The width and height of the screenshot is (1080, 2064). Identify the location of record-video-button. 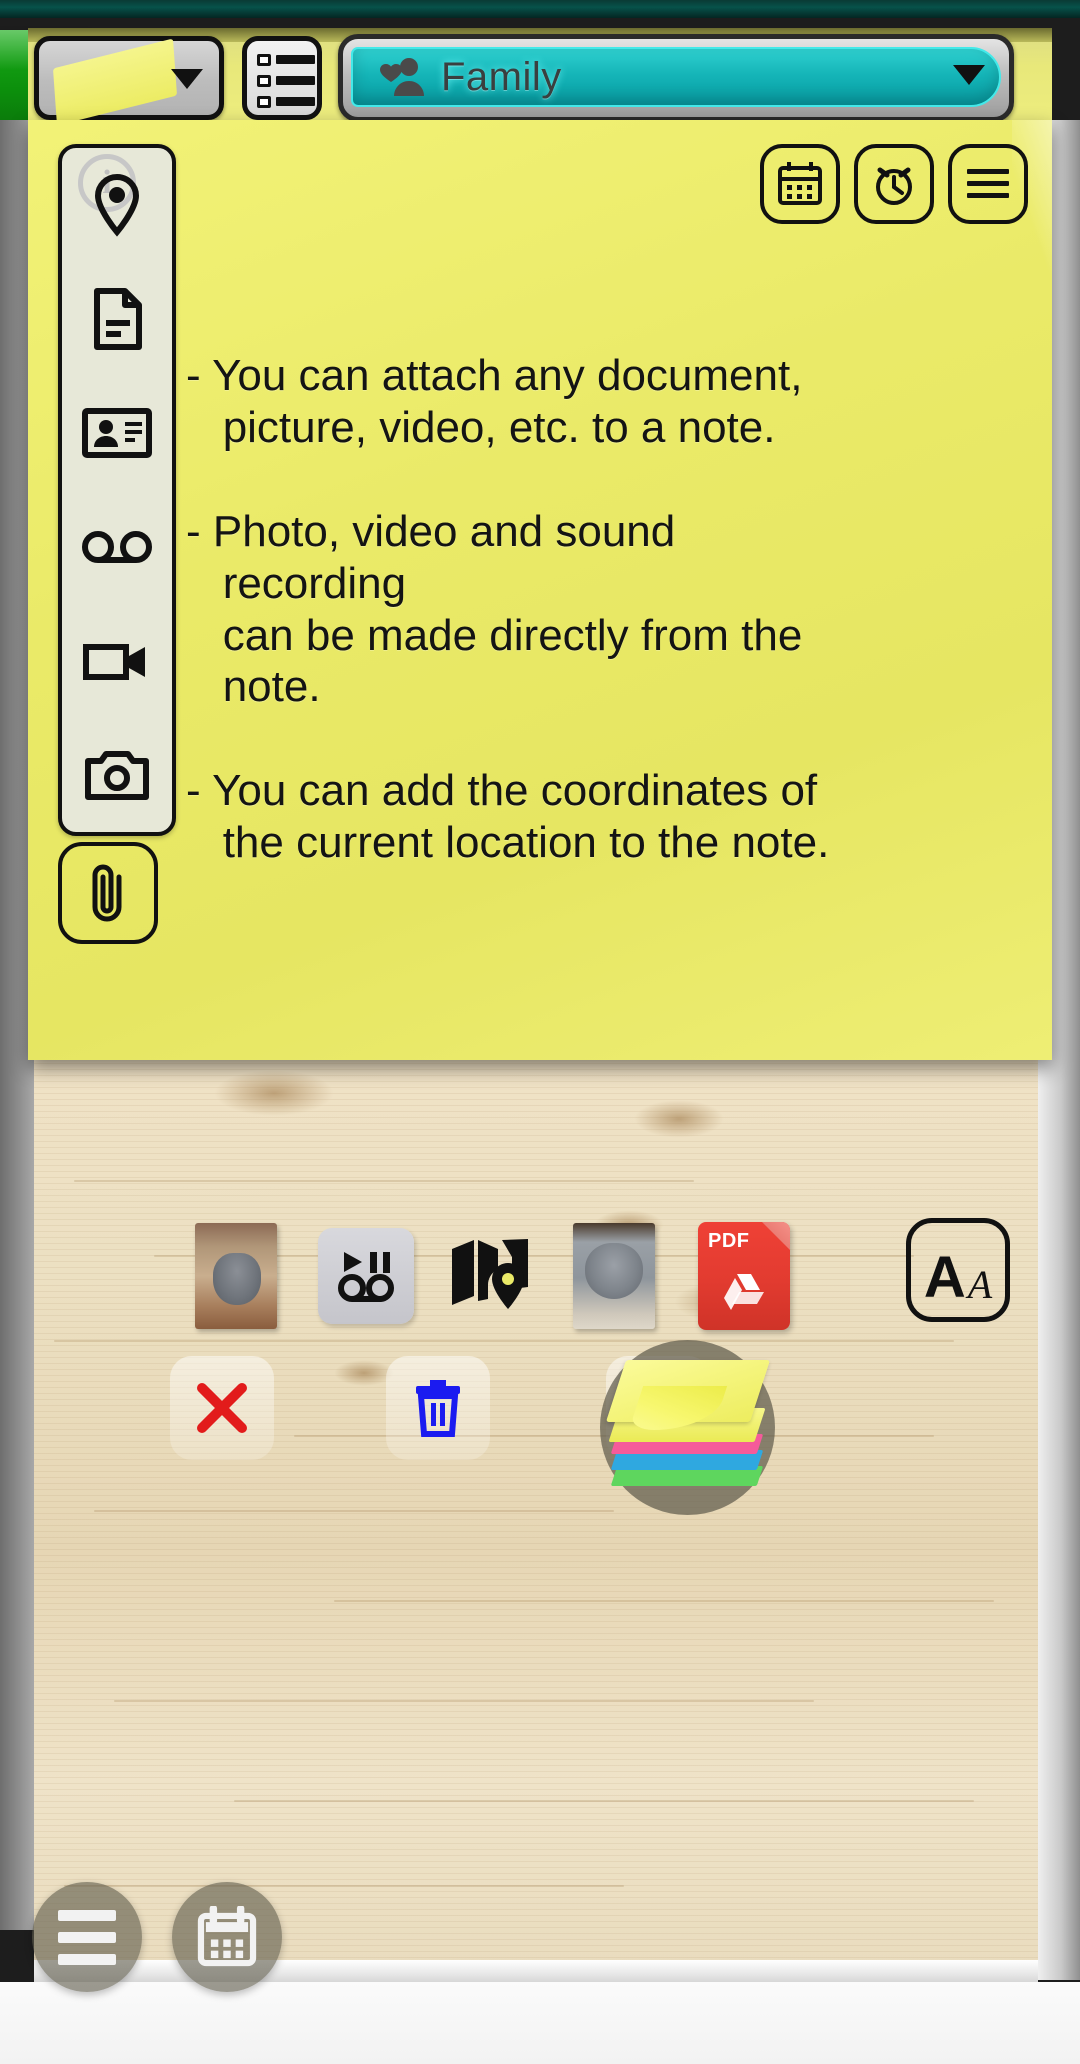
(117, 661).